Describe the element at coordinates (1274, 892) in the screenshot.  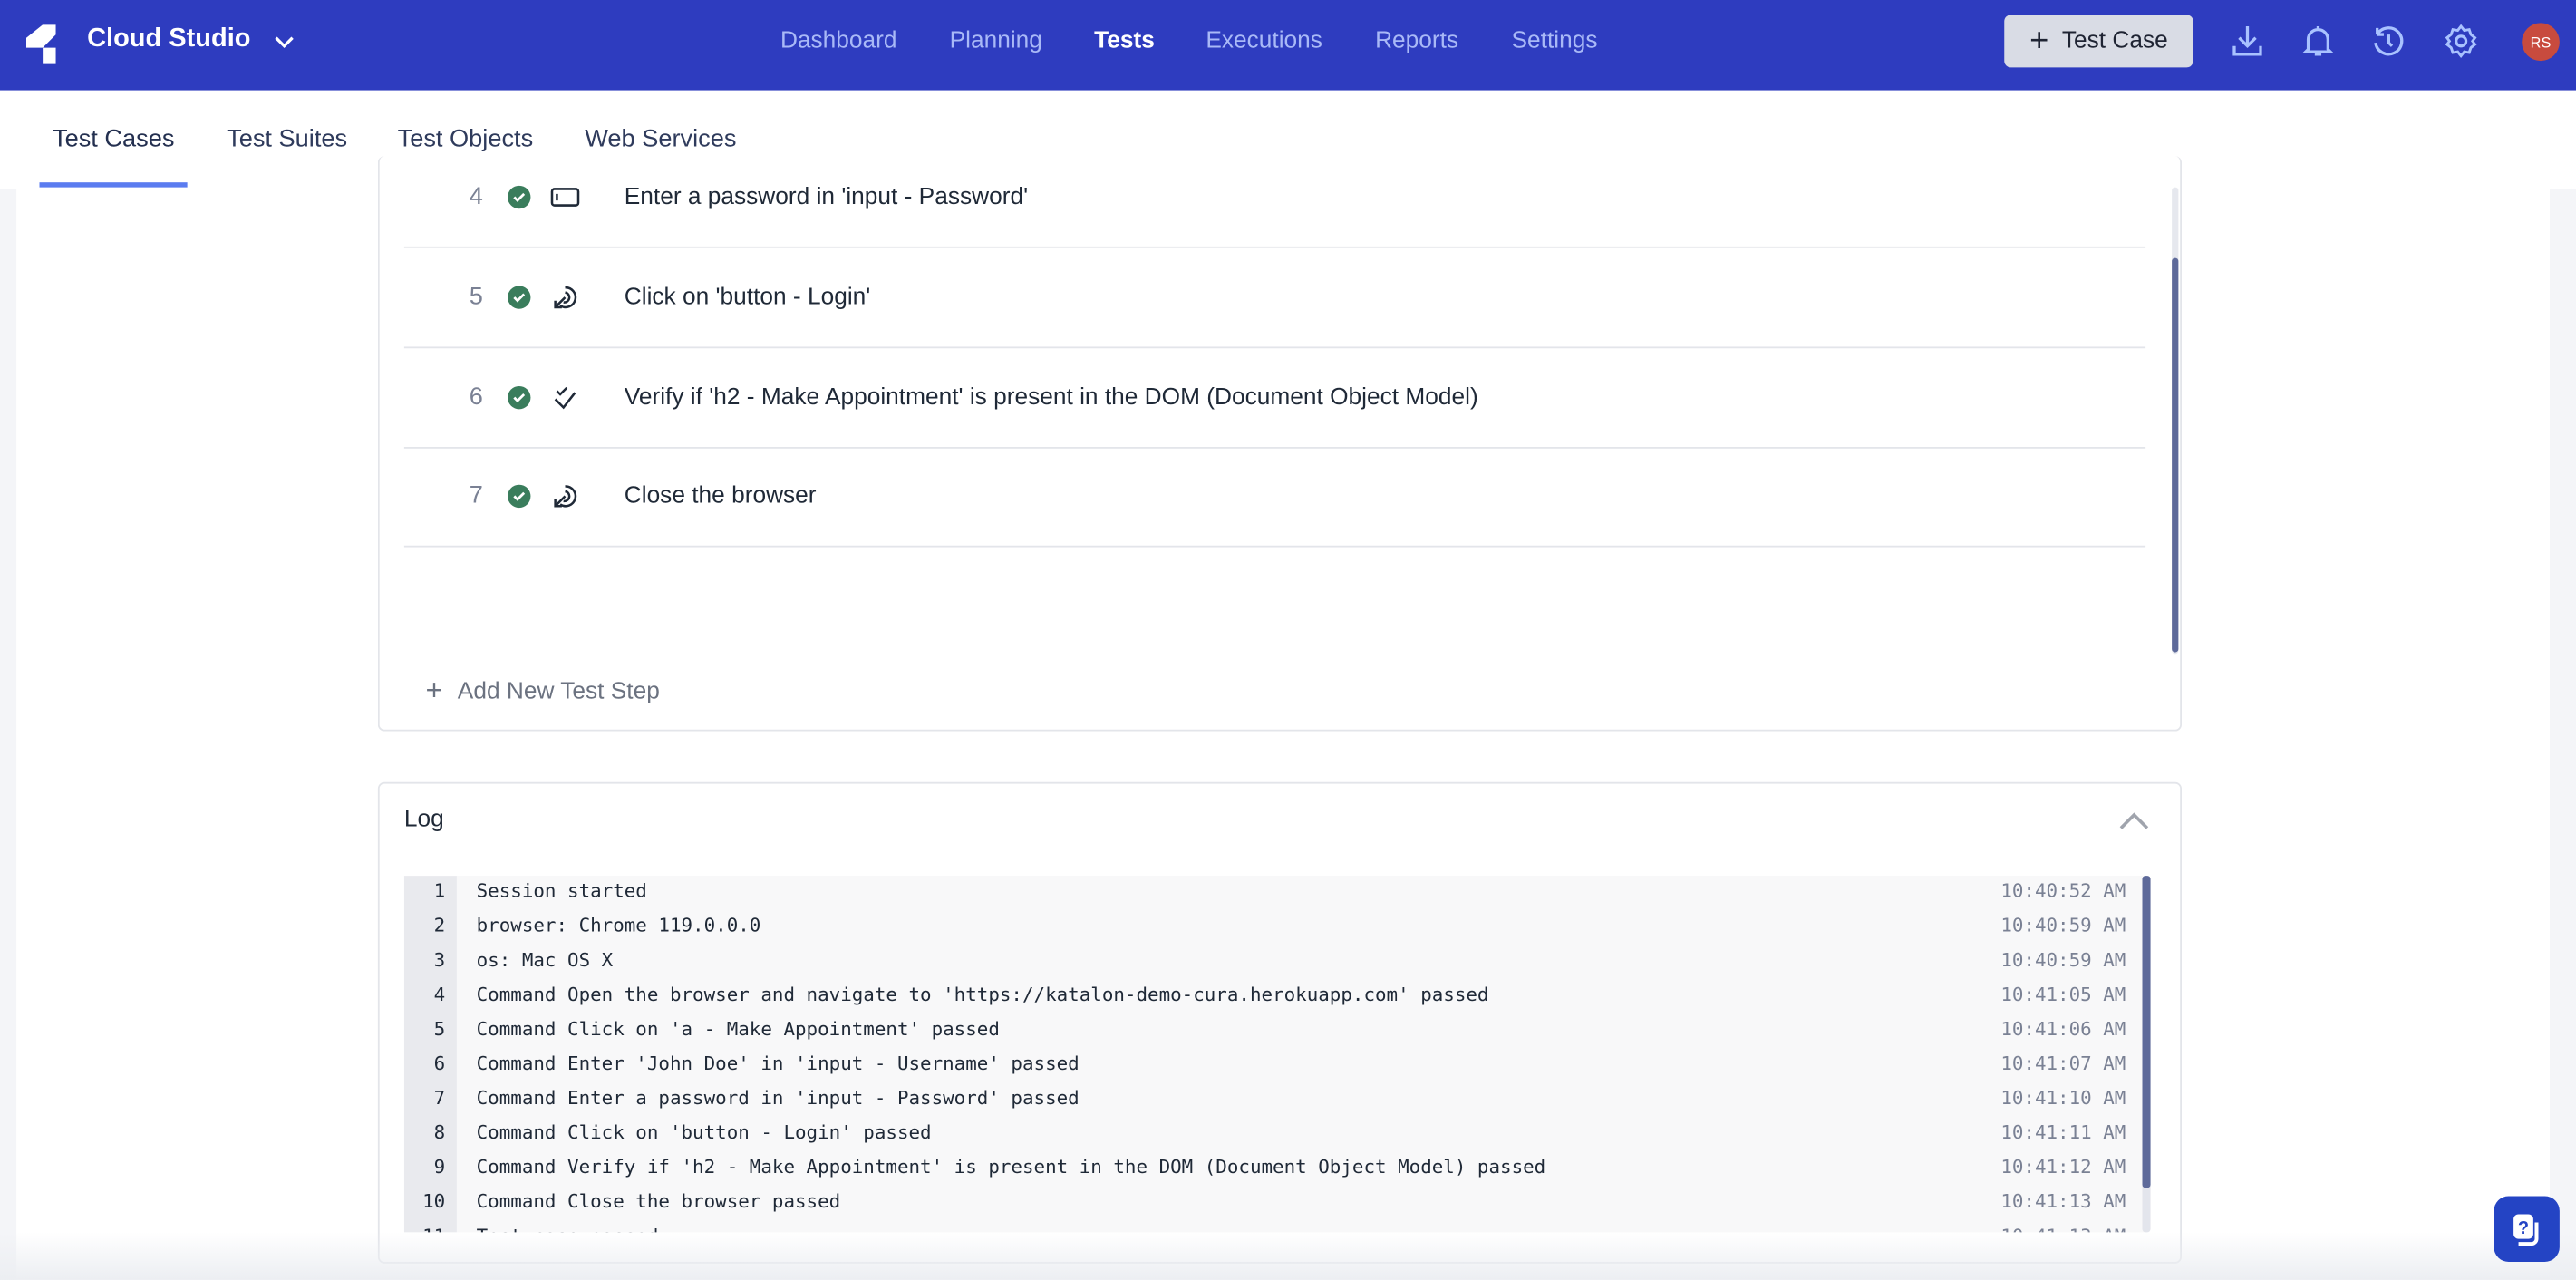
I see `log-line: 1 Session started 10:40:52 AM` at that location.